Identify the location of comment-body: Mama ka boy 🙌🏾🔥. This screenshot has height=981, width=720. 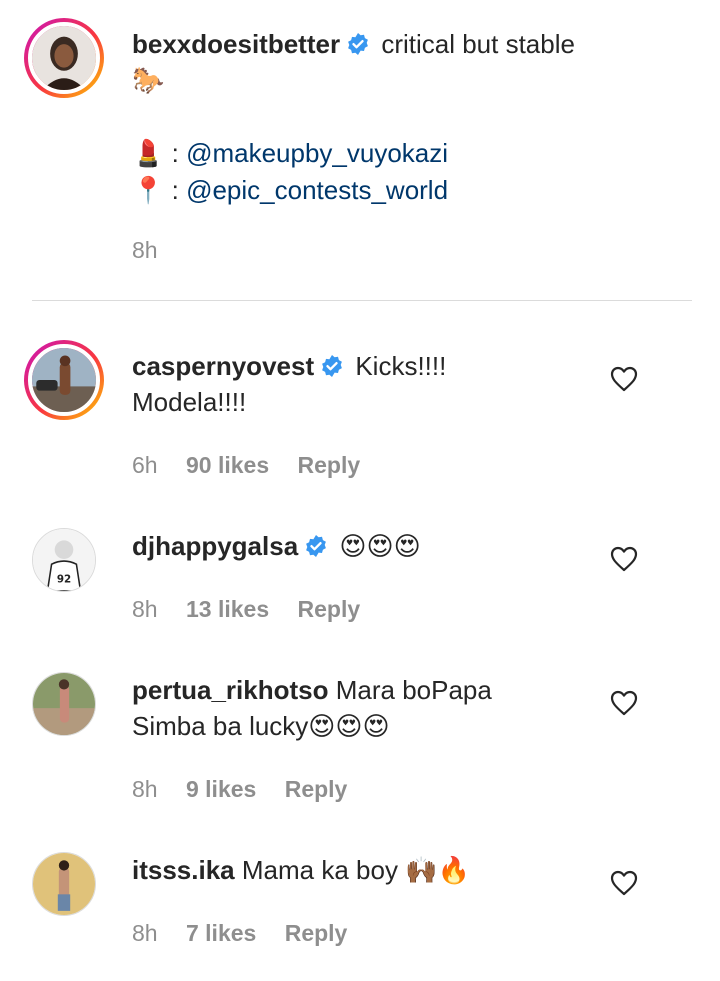
(355, 870).